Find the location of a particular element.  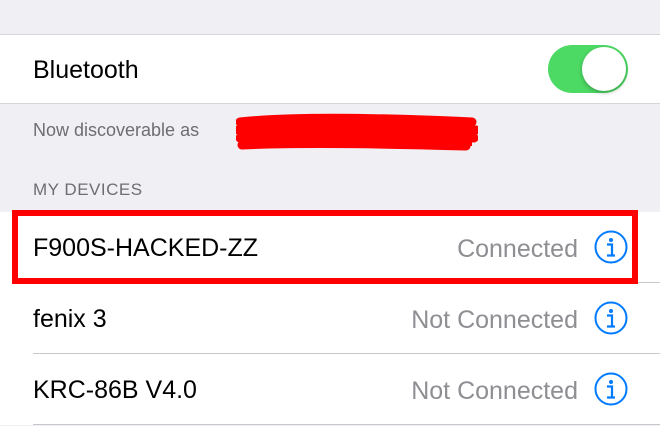

device-name: fenix 3 is located at coordinates (70, 319).